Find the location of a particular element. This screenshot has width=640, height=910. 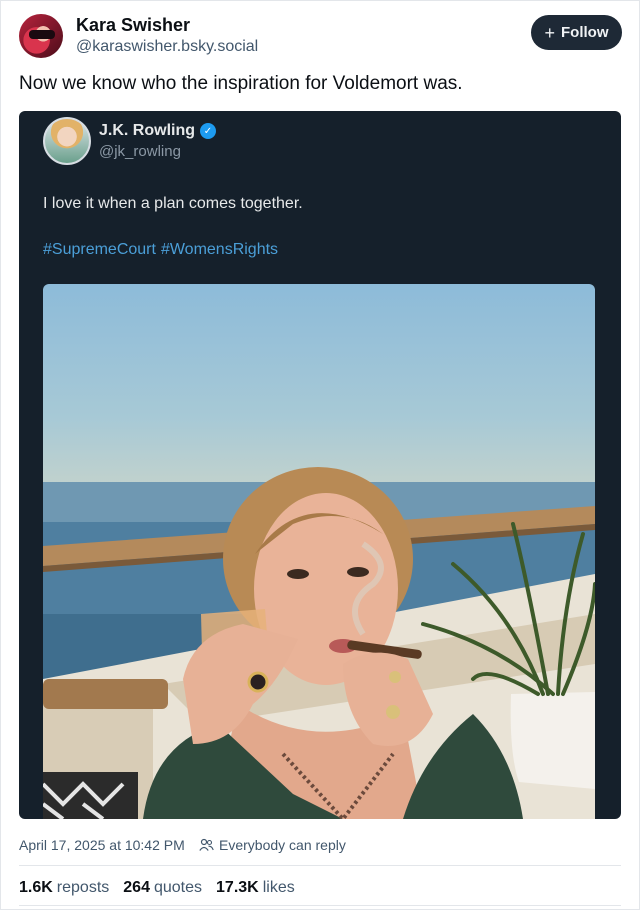

hashtag: #WomensRights is located at coordinates (219, 249).